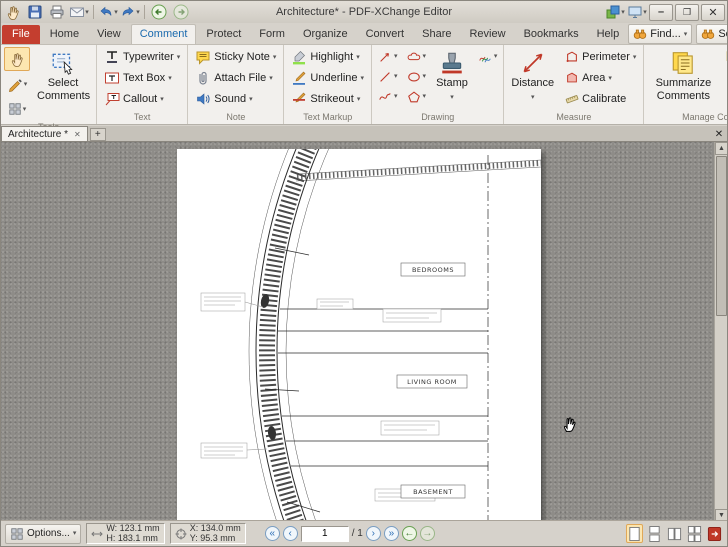  Describe the element at coordinates (272, 533) in the screenshot. I see `first-page-button` at that location.